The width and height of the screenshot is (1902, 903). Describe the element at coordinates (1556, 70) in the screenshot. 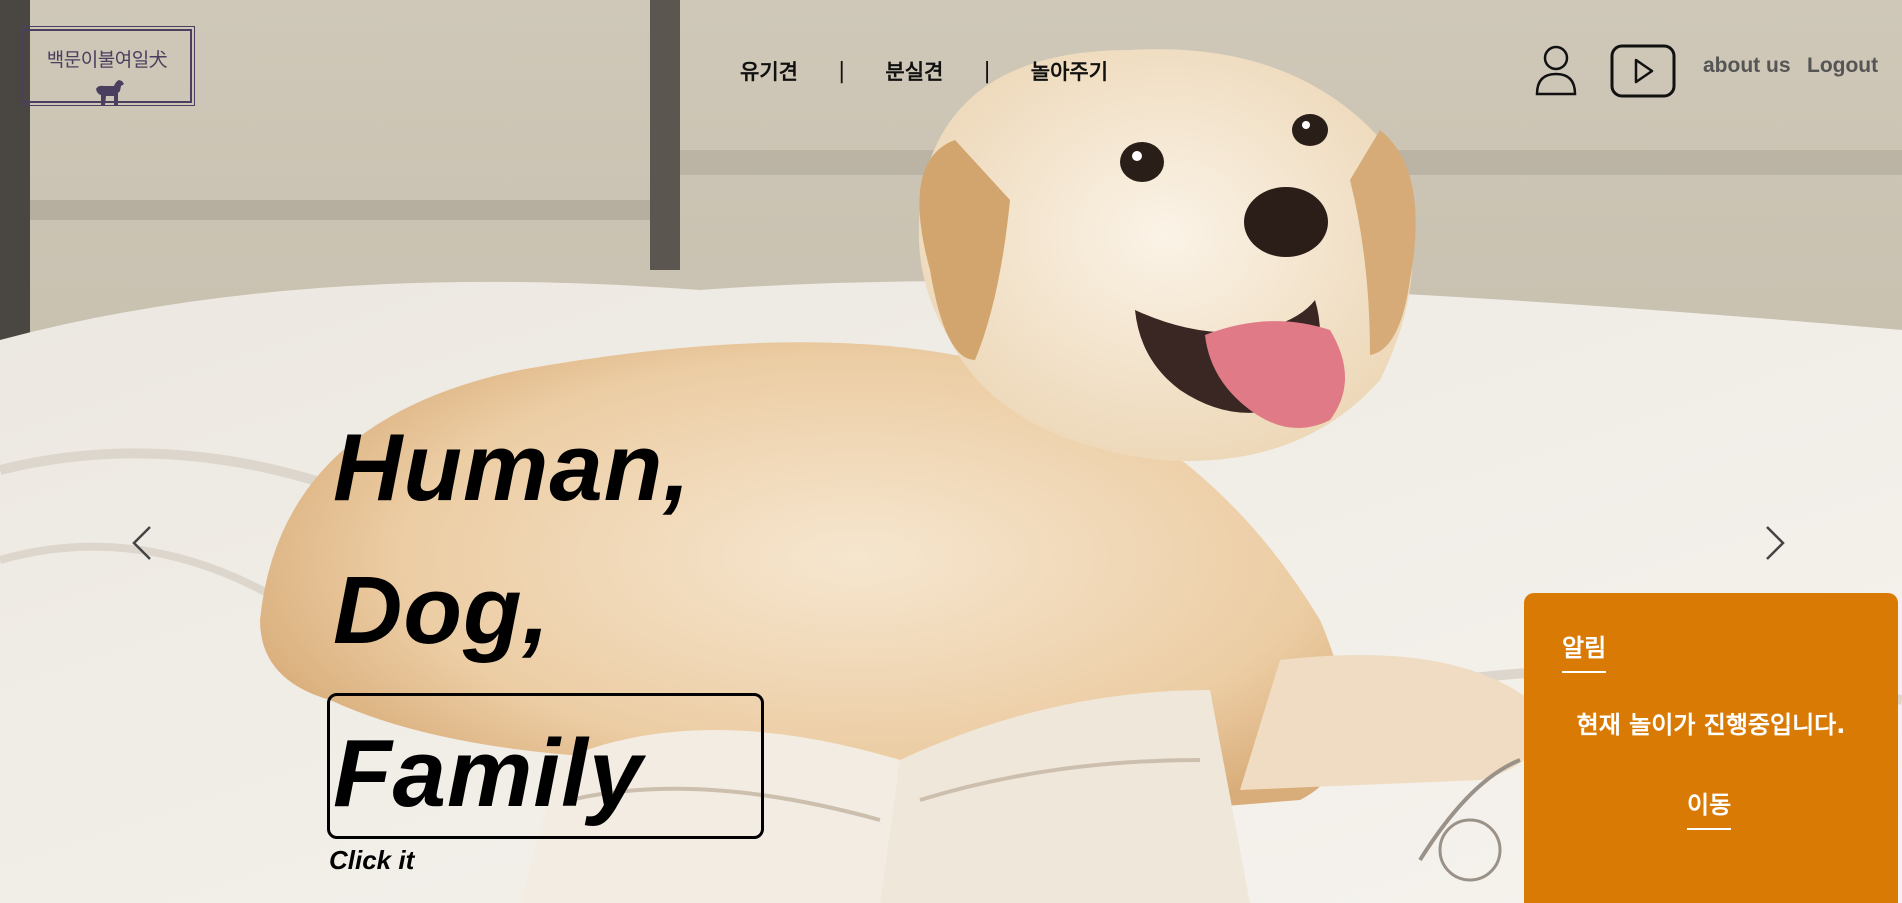

I see `user-icon` at that location.